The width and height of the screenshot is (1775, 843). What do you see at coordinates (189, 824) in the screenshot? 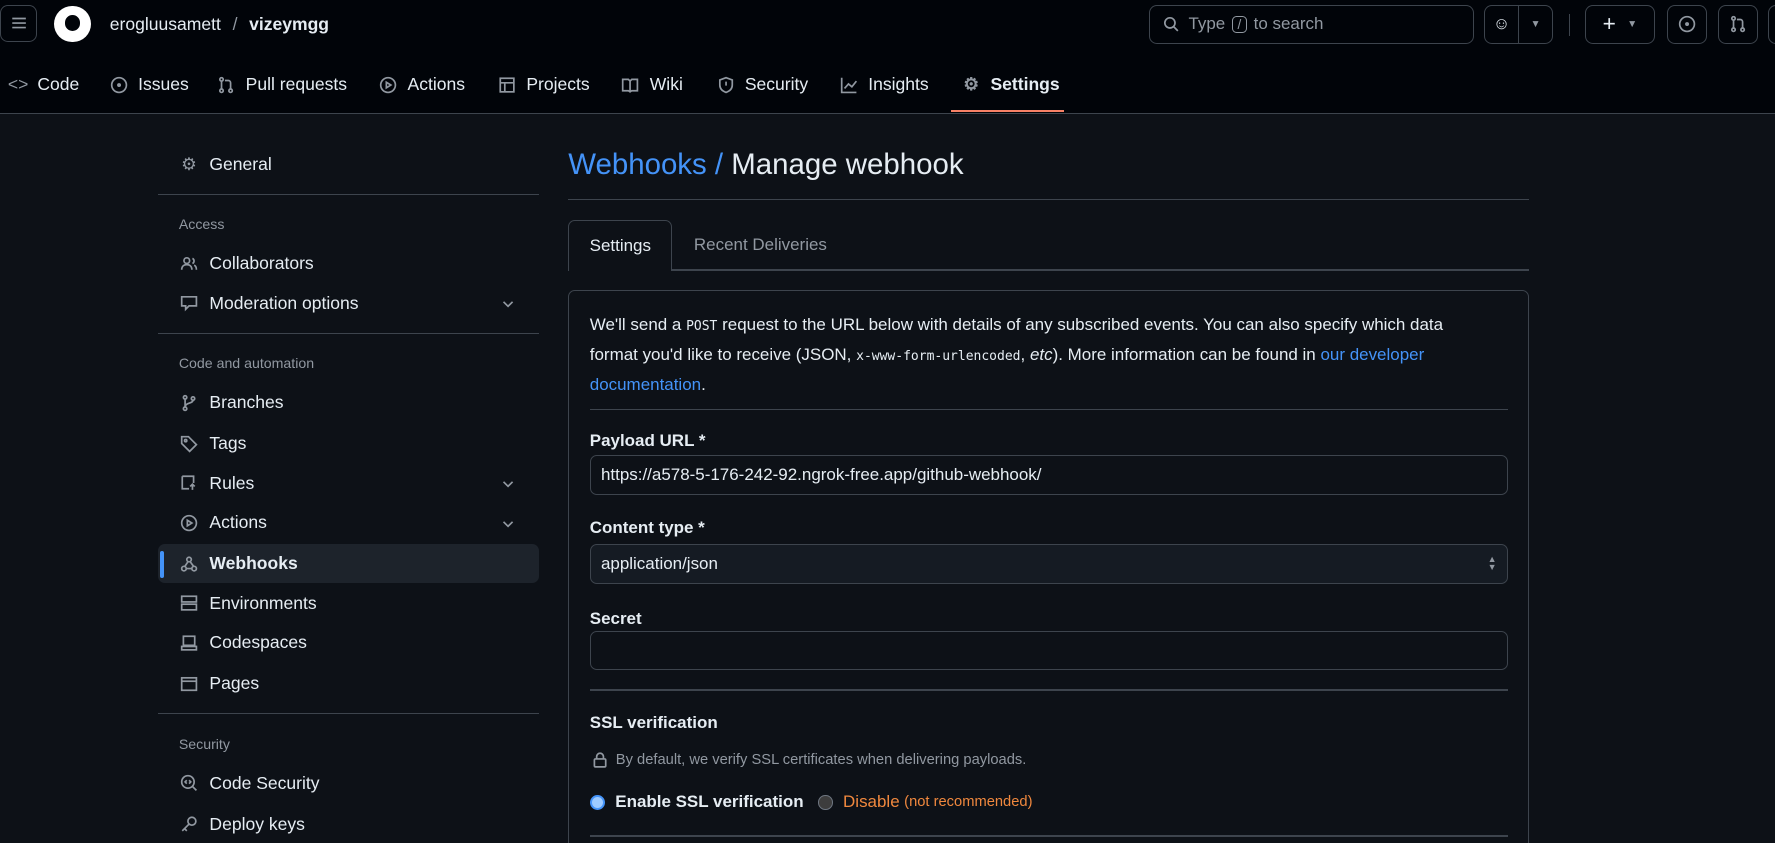
I see `key-icon` at bounding box center [189, 824].